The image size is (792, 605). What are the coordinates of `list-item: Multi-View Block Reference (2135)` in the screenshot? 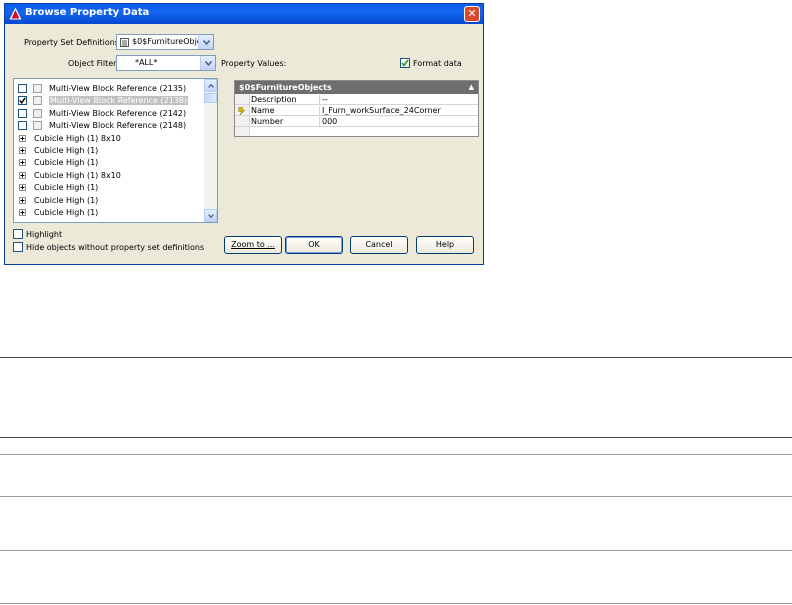 It's located at (109, 89).